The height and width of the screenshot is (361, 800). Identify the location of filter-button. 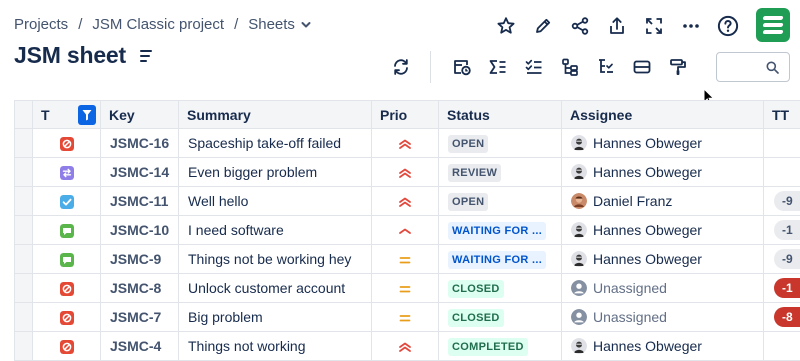
(87, 115).